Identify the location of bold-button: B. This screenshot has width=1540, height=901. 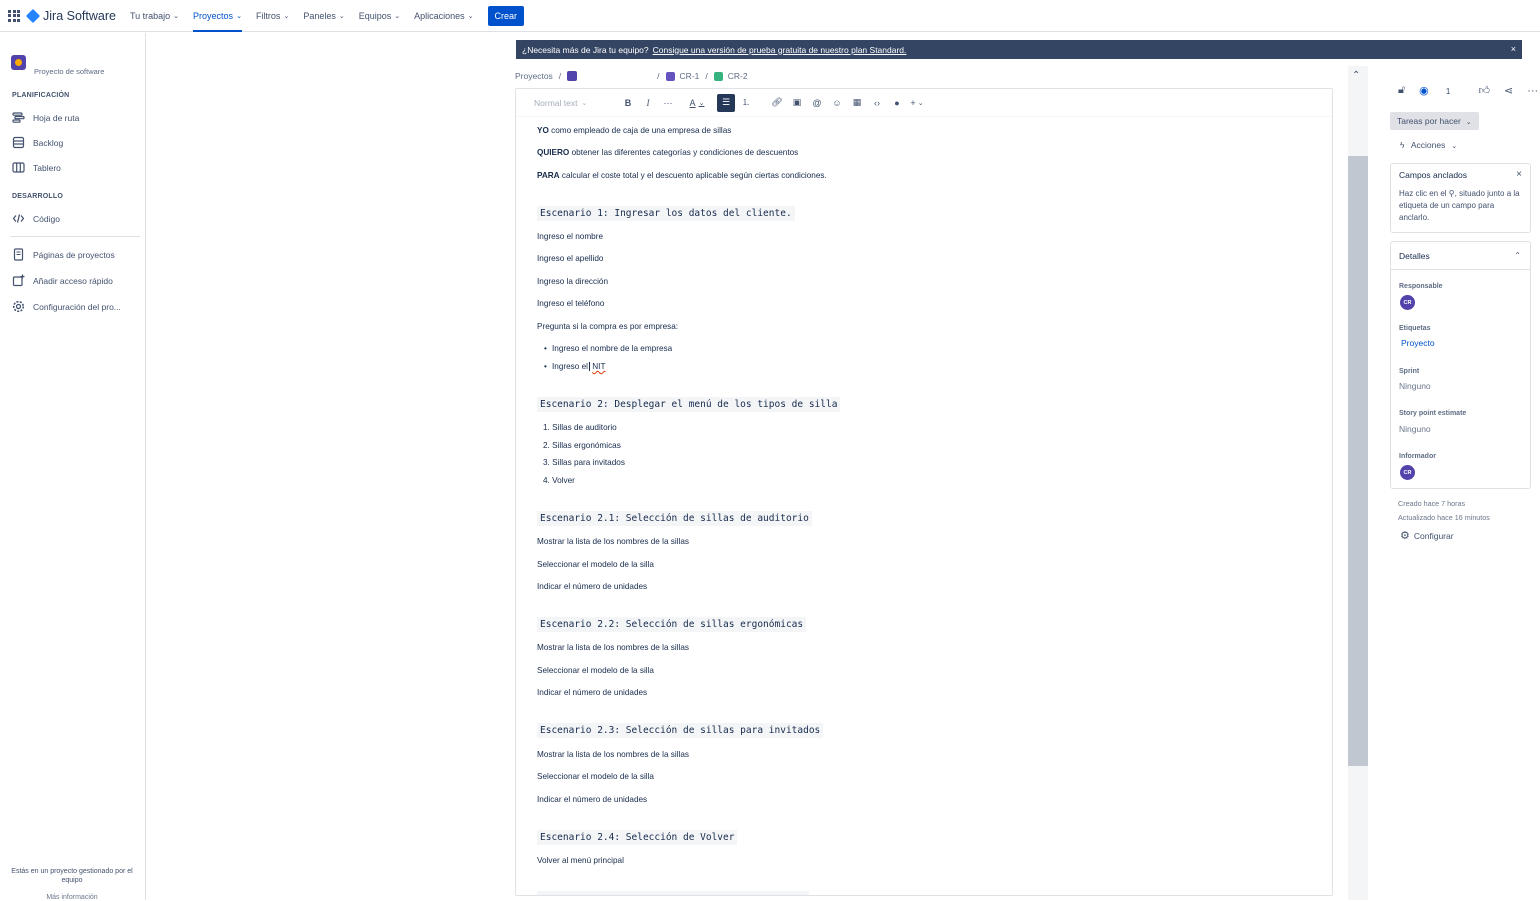
(628, 103).